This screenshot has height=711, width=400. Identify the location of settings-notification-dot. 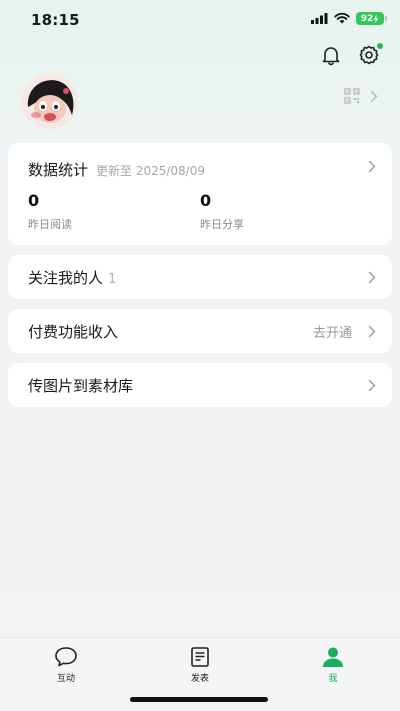
(380, 46).